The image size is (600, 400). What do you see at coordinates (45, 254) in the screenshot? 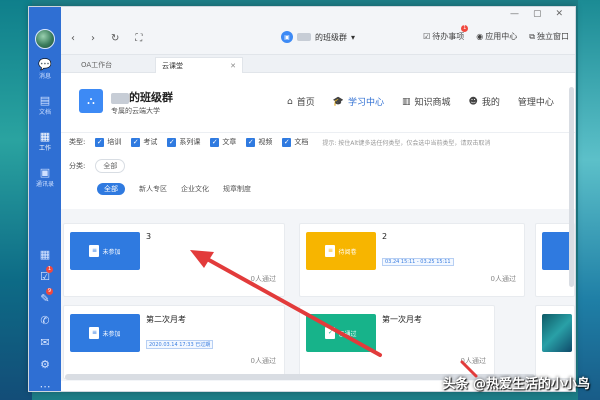
I see `calendar-icon: ▦` at bounding box center [45, 254].